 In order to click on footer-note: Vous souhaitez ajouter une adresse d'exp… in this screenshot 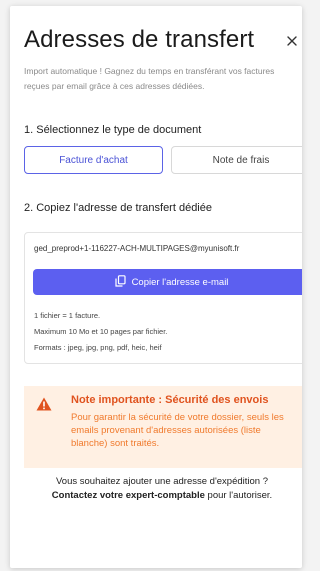, I will do `click(162, 489)`.